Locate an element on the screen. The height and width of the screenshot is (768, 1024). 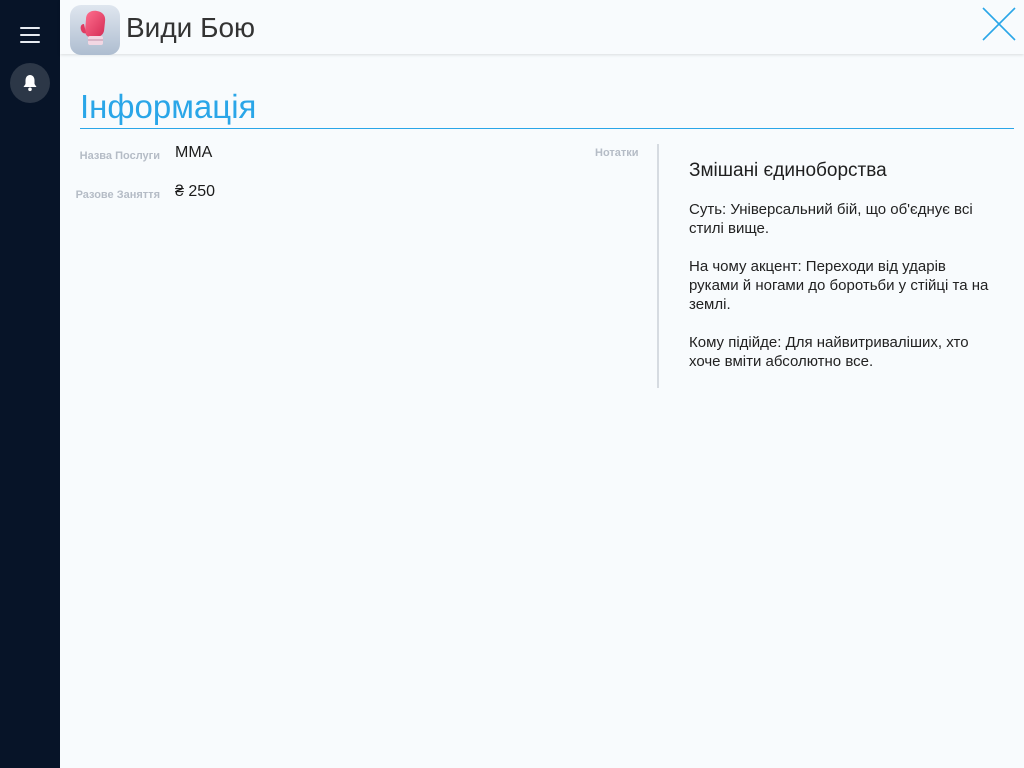
section-title: Інформація is located at coordinates (168, 106).